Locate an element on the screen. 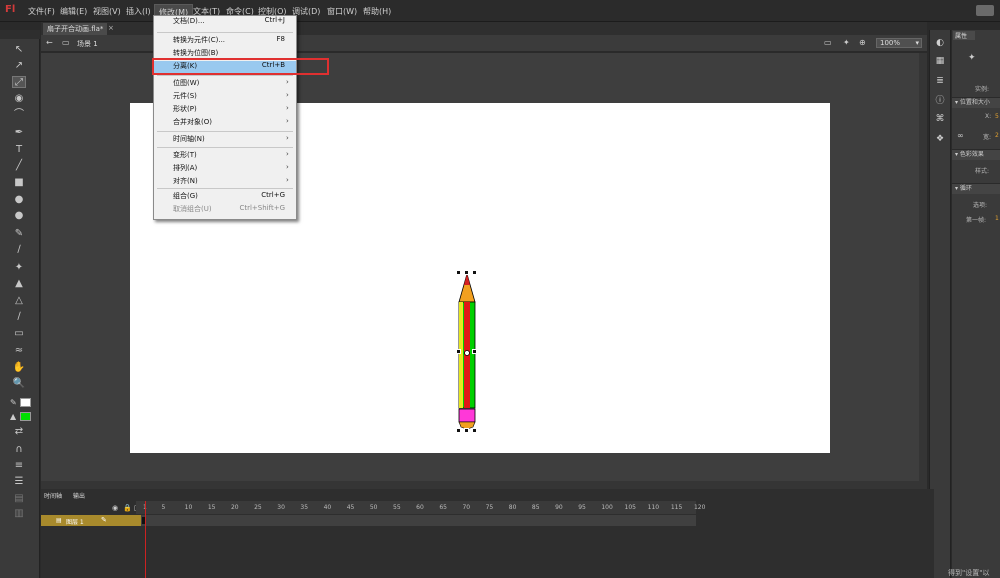  oval-tool-icon: ● is located at coordinates (19, 200).